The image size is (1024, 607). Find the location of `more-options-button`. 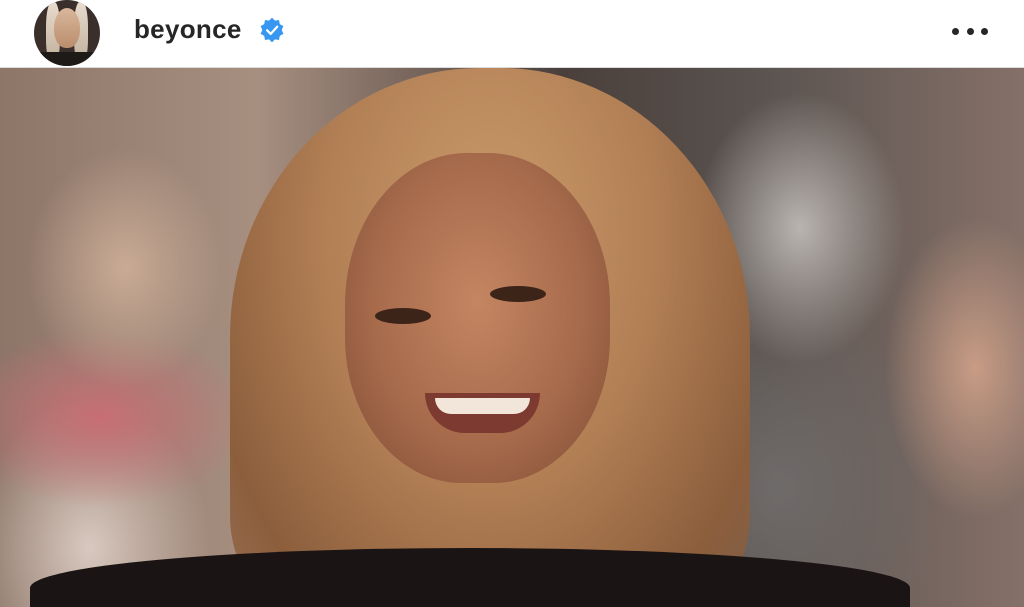

more-options-button is located at coordinates (970, 33).